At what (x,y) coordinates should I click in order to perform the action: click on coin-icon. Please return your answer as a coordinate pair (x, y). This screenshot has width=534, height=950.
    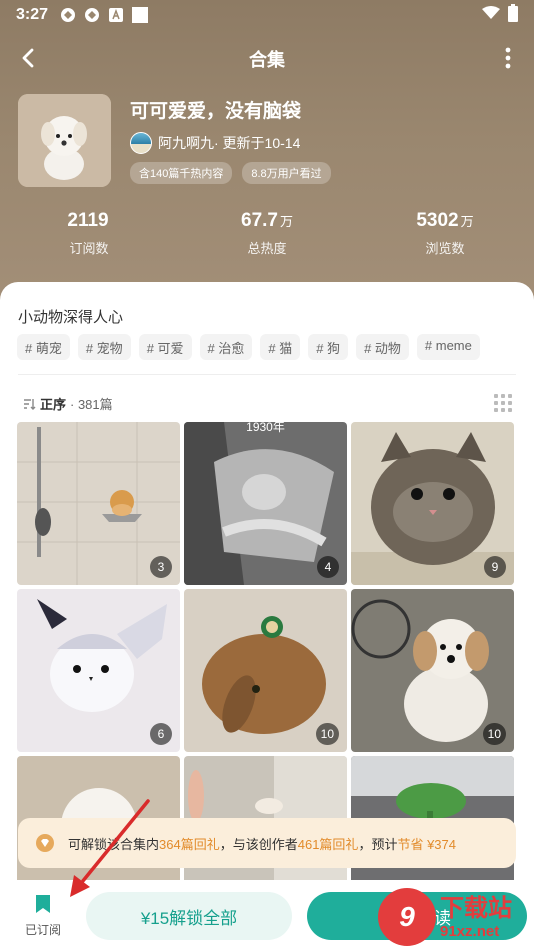
    Looking at the image, I should click on (45, 843).